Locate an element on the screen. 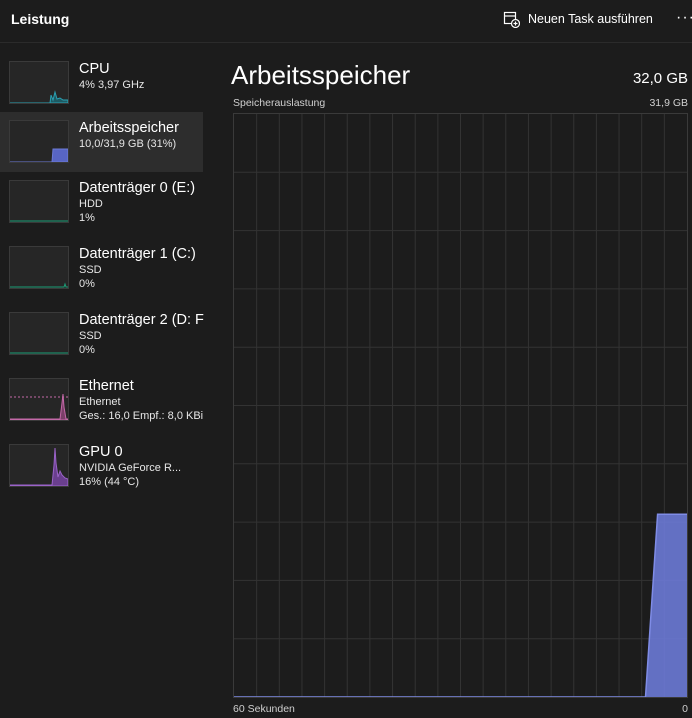  usage-graph-max: 31,9 GB is located at coordinates (668, 103).